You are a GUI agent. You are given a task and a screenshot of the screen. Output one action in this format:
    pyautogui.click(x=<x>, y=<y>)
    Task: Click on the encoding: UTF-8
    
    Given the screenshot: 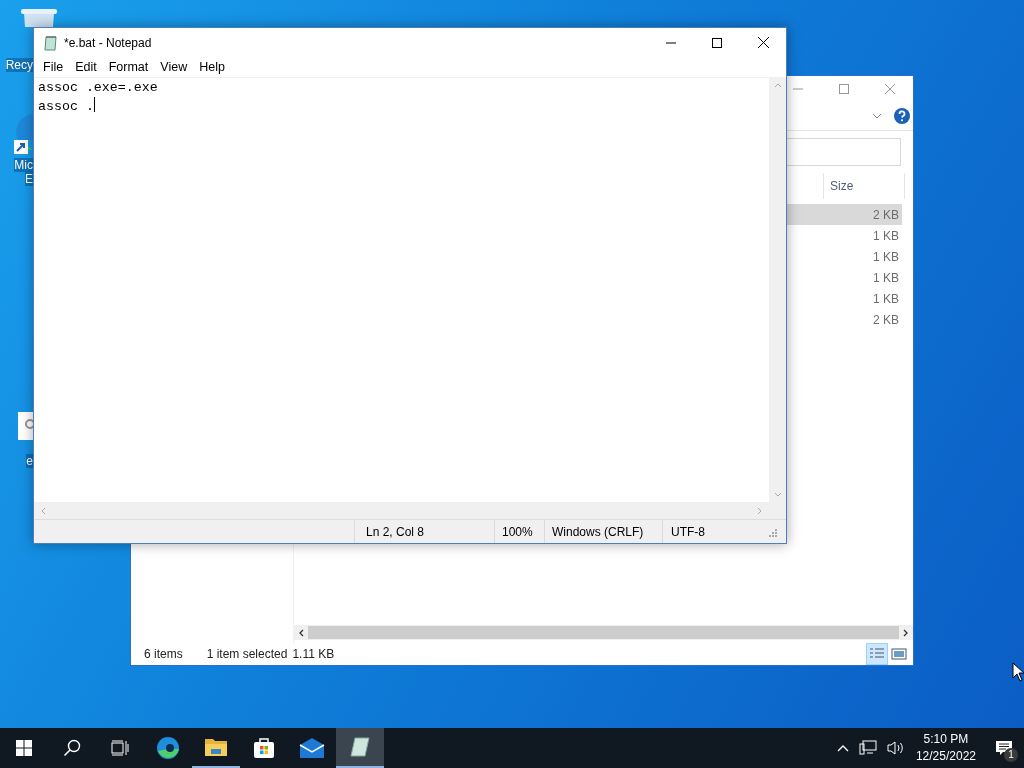 What is the action you would take?
    pyautogui.click(x=714, y=531)
    